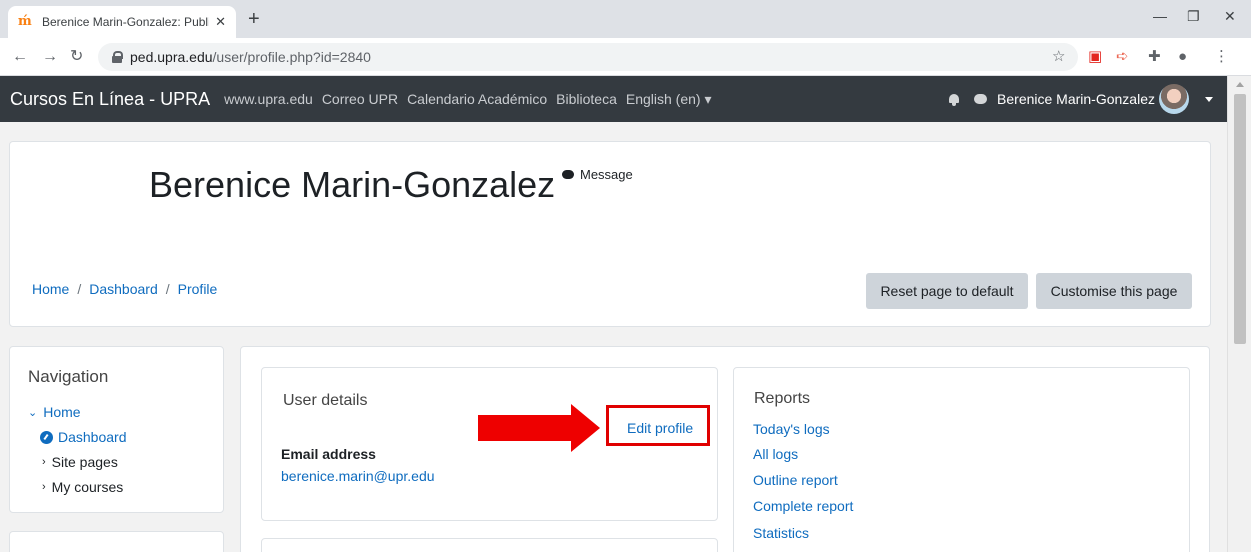 This screenshot has height=552, width=1251. I want to click on report-statistics: Statistics, so click(781, 533).